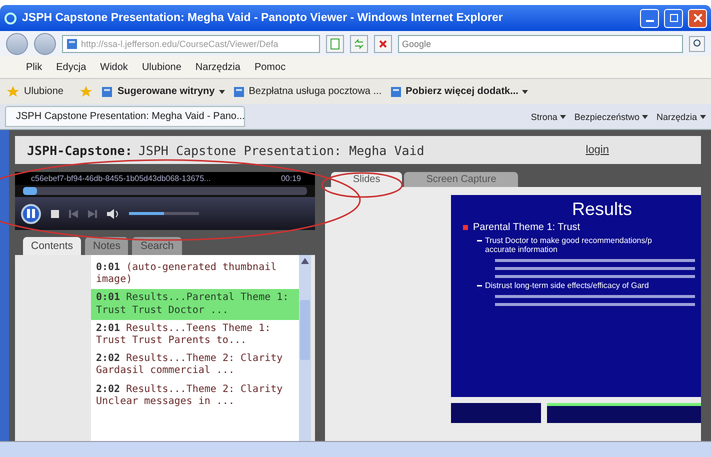  Describe the element at coordinates (681, 117) in the screenshot. I see `command-button: Narzędzia` at that location.